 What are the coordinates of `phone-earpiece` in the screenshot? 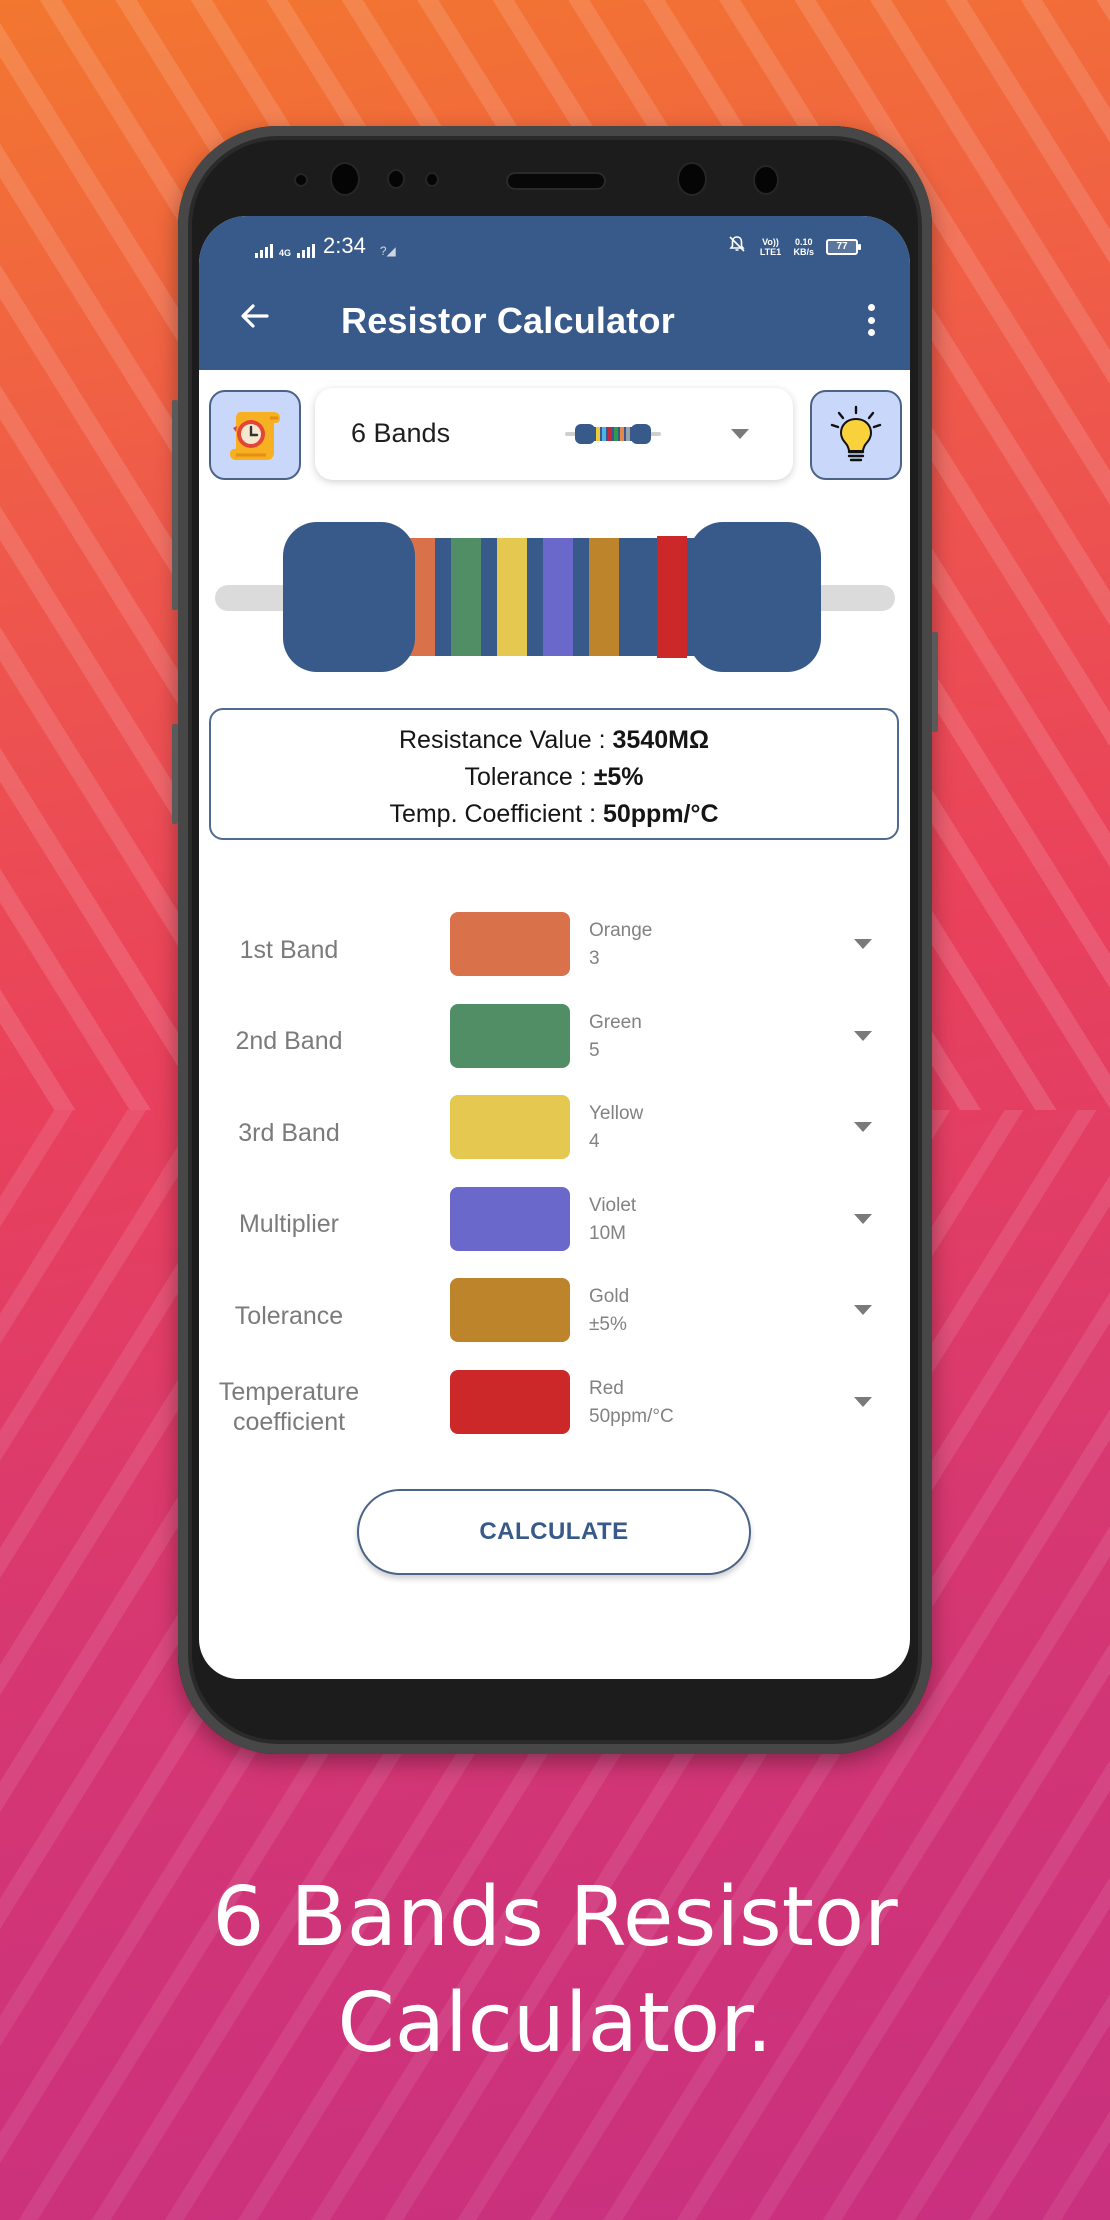 It's located at (556, 181).